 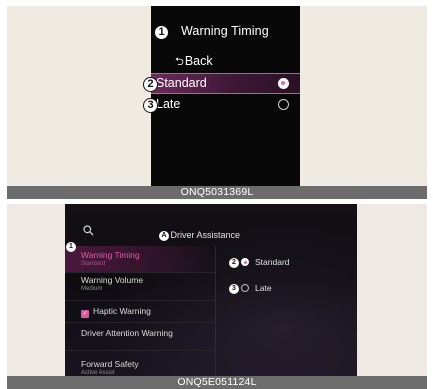 I want to click on back-label: Back, so click(x=198, y=61).